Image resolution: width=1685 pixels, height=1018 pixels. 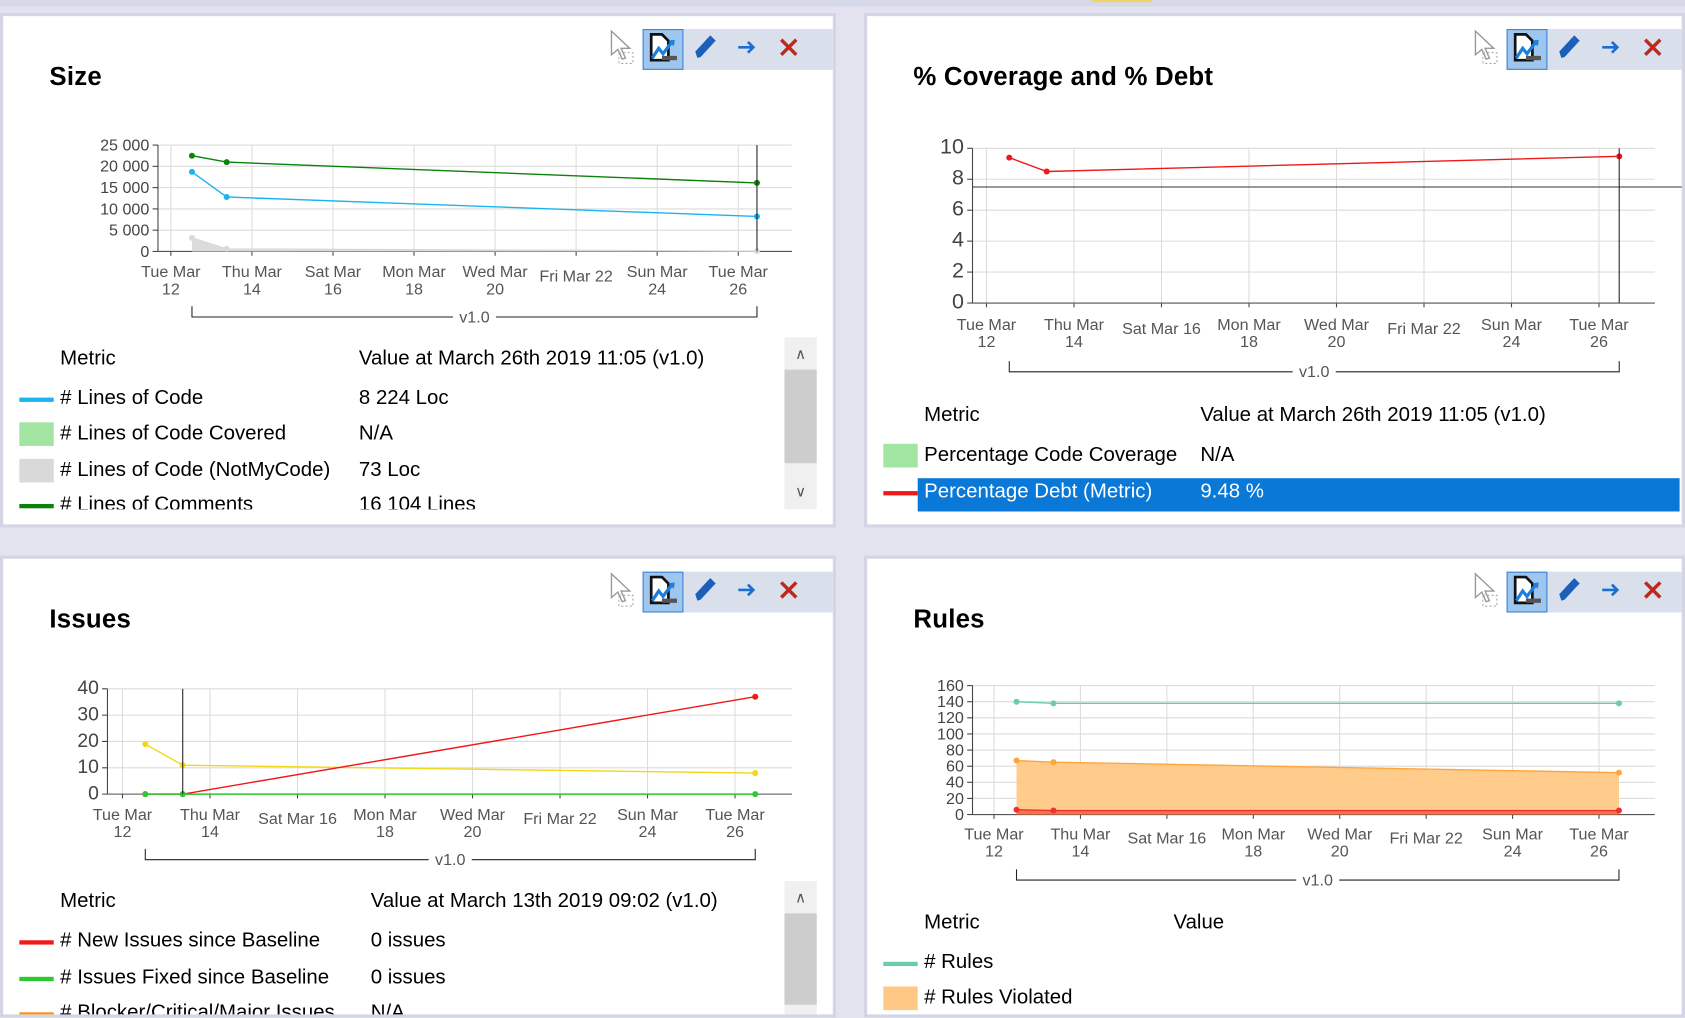 What do you see at coordinates (1038, 492) in the screenshot?
I see `metric-label: Percentage Debt (Metric)` at bounding box center [1038, 492].